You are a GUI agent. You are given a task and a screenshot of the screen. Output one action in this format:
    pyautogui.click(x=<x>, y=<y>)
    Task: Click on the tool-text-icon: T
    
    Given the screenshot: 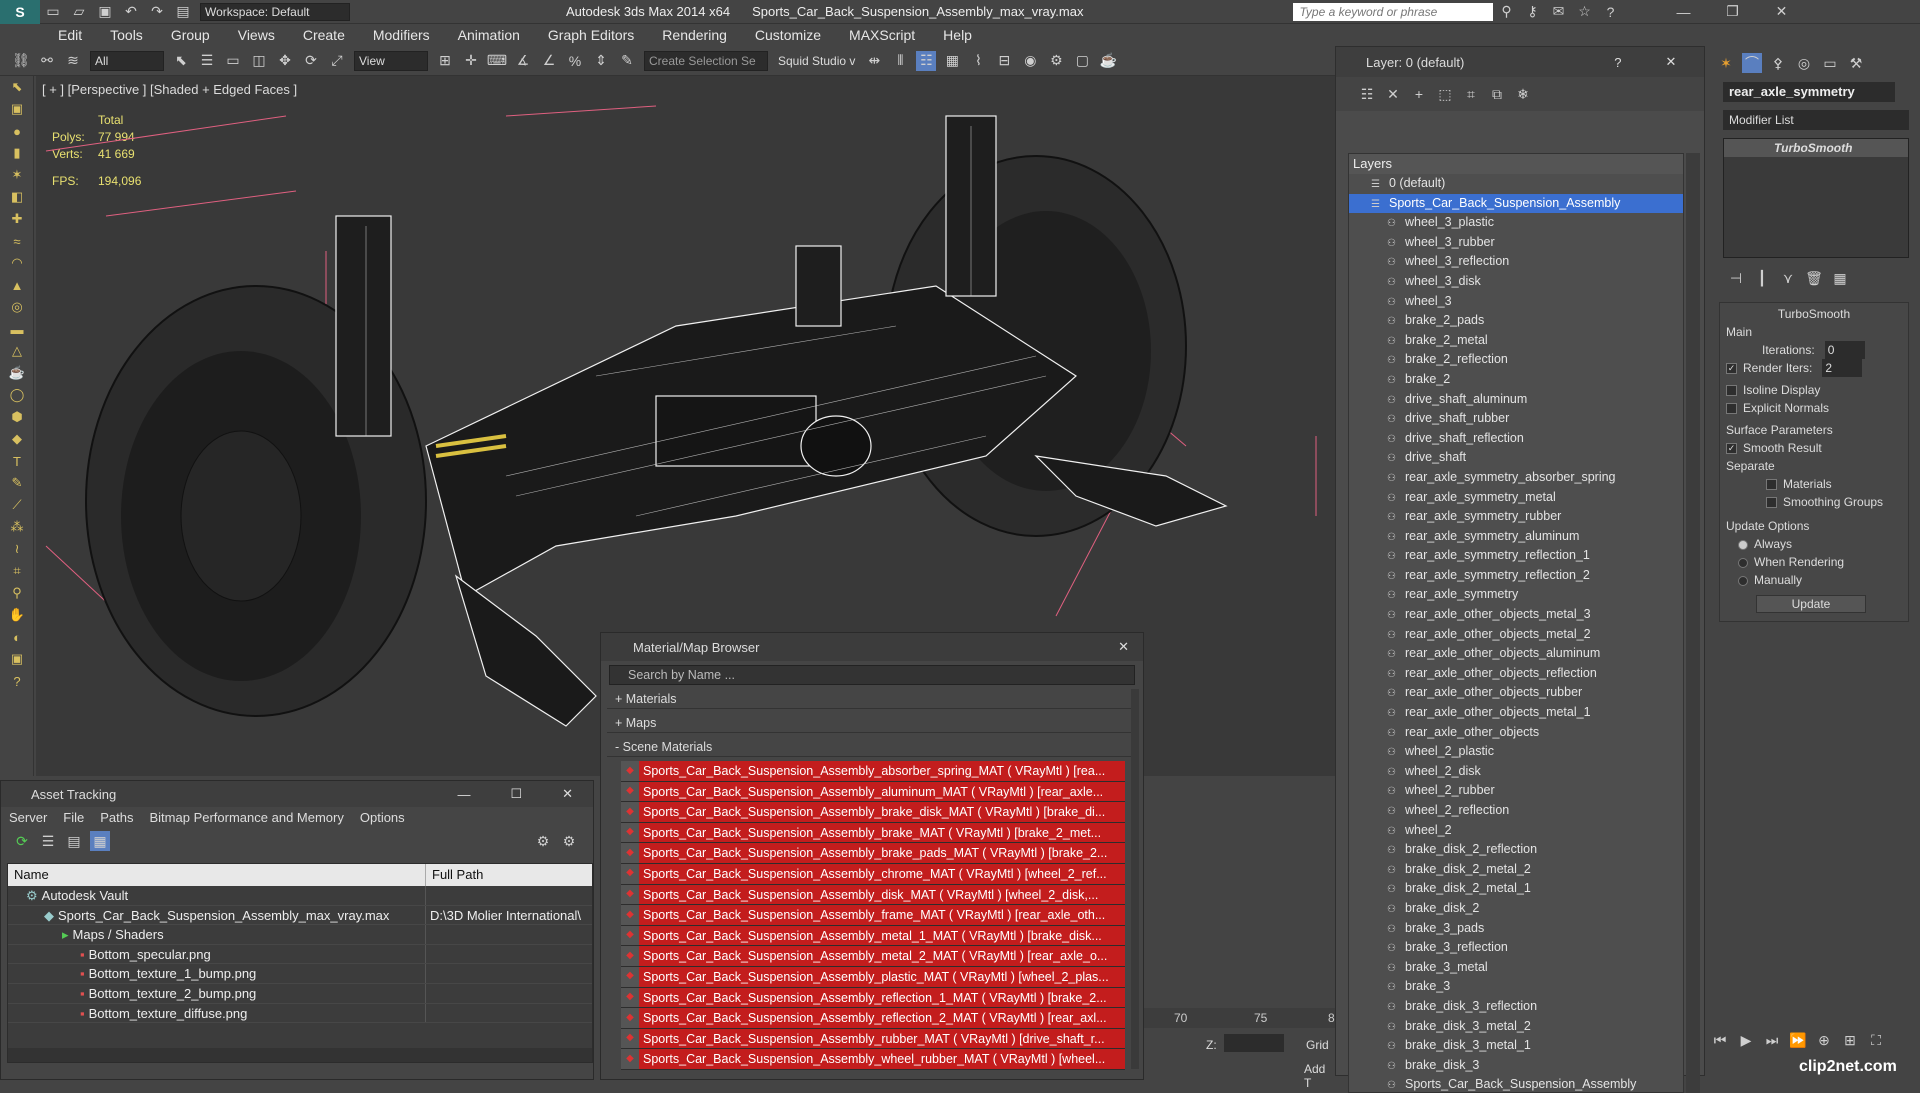 What is the action you would take?
    pyautogui.click(x=17, y=461)
    